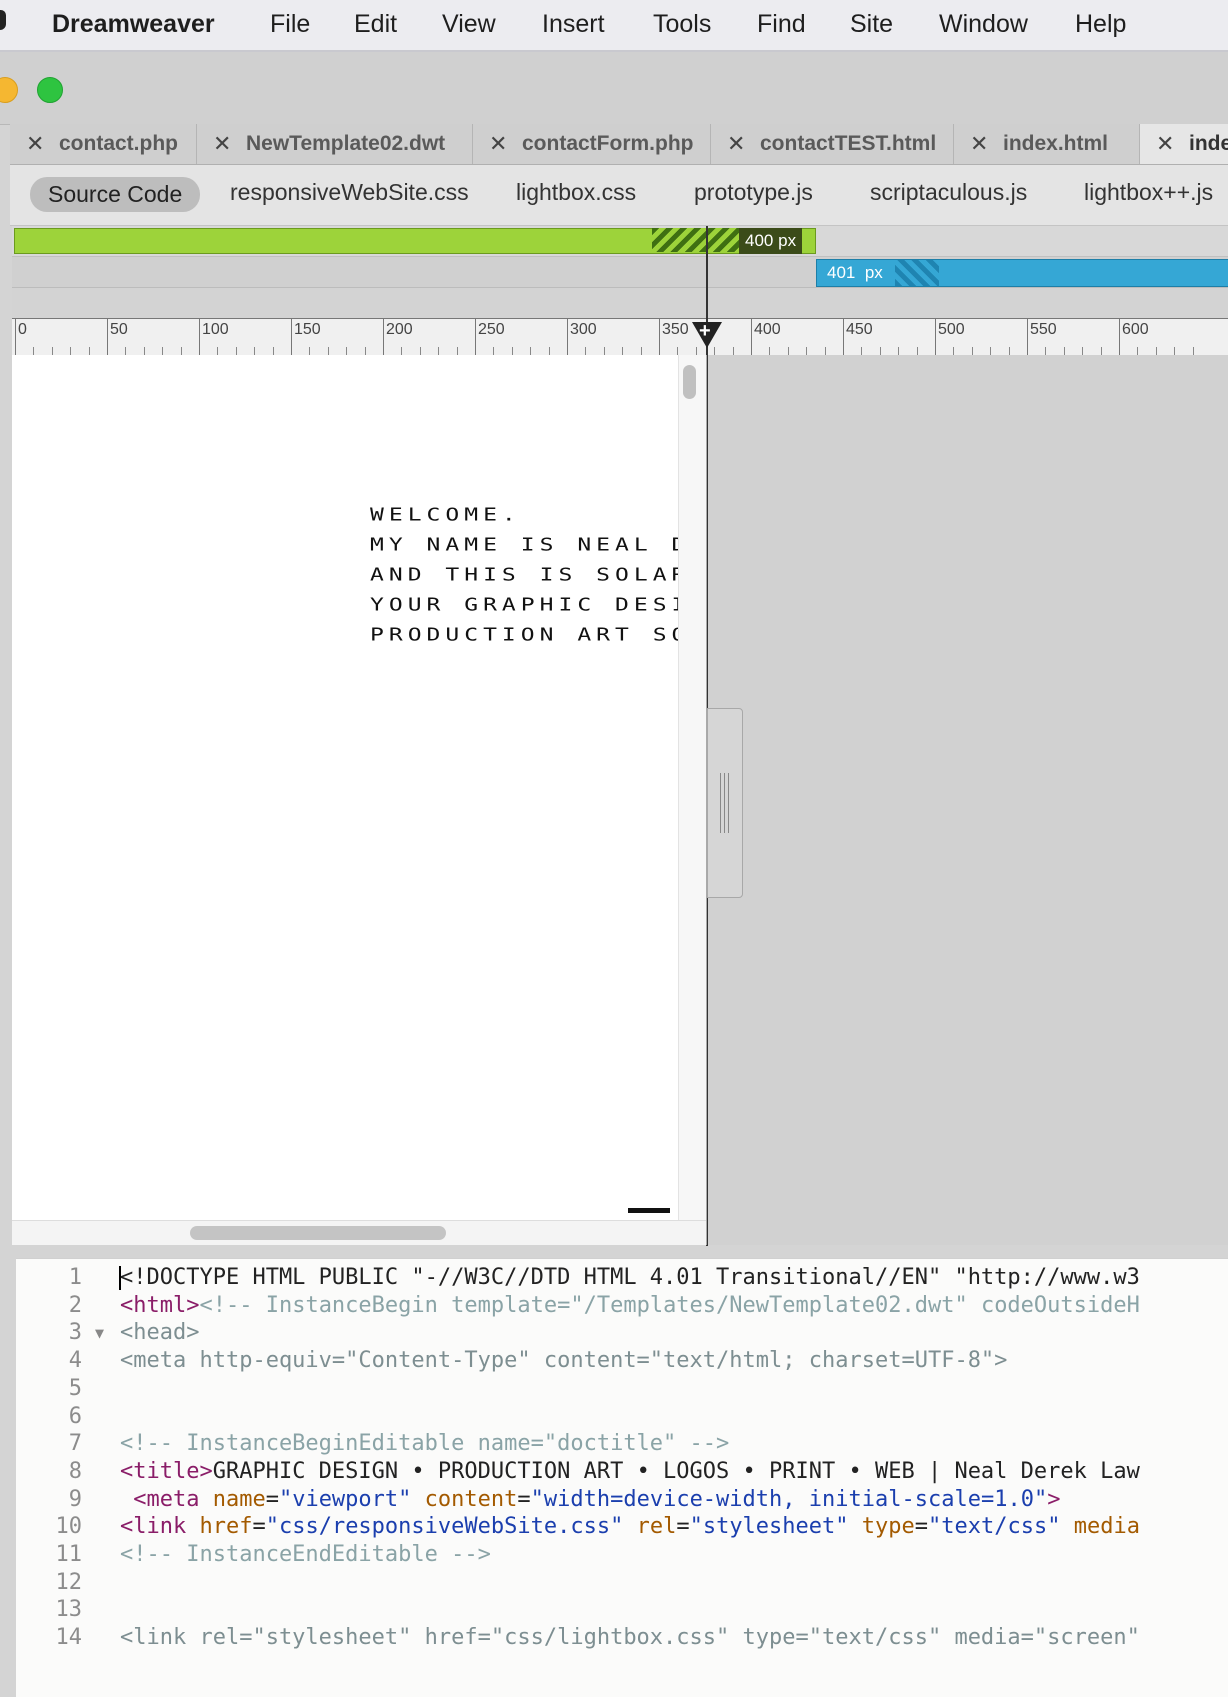  I want to click on line-number: 9, so click(75, 1499).